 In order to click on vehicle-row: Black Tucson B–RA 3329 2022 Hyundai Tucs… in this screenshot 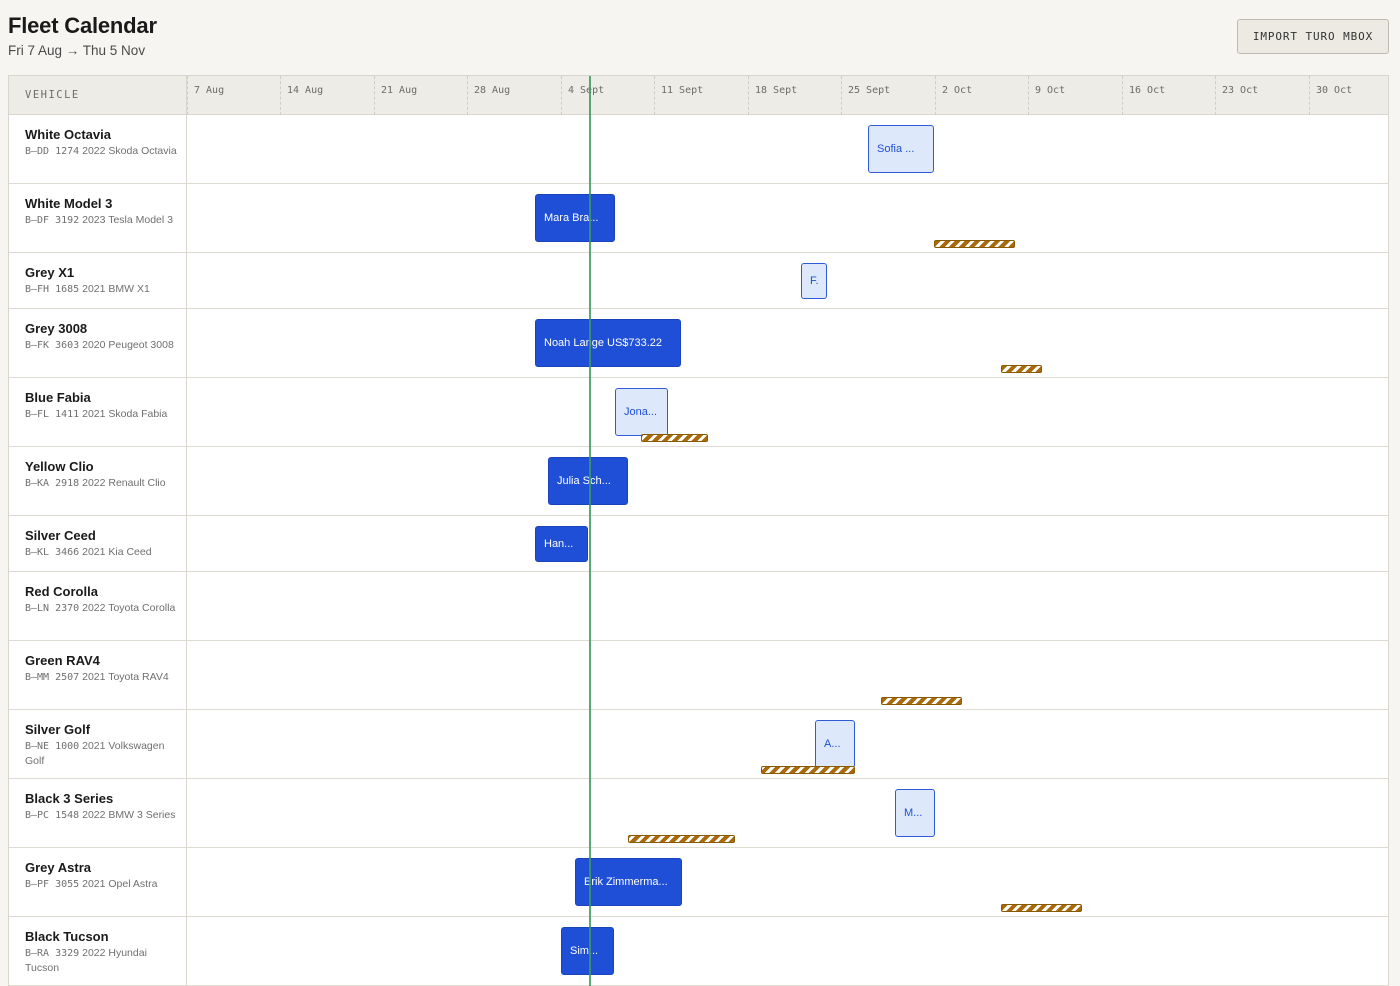, I will do `click(698, 951)`.